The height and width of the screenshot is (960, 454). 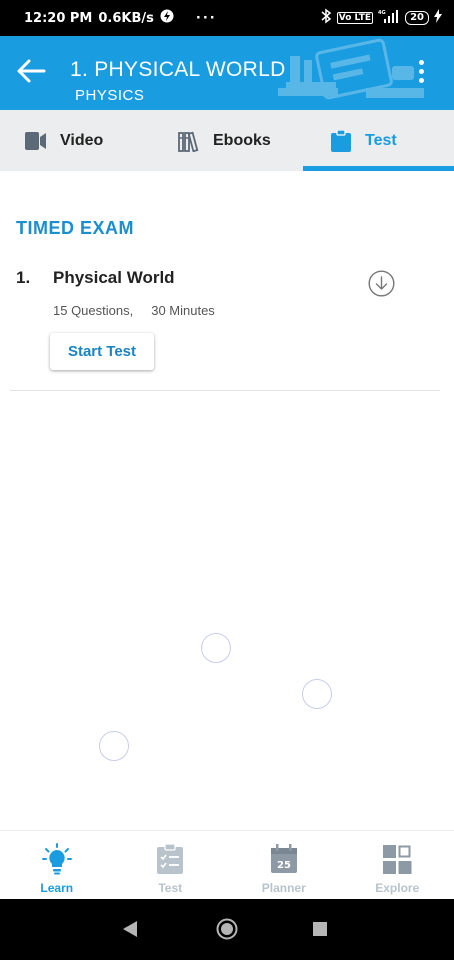 What do you see at coordinates (183, 310) in the screenshot?
I see `test-item-duration: 30 Minutes` at bounding box center [183, 310].